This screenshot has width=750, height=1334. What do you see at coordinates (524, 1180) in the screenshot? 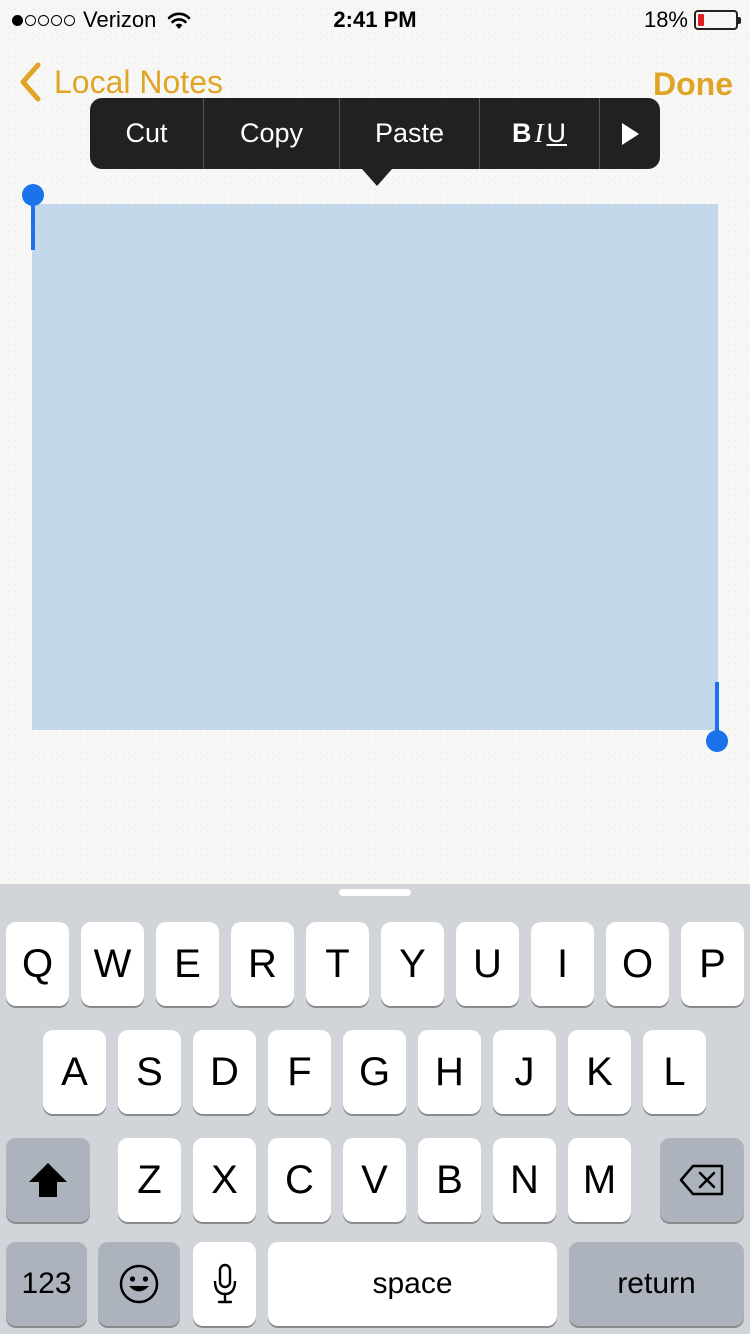
I see `key-n: N` at bounding box center [524, 1180].